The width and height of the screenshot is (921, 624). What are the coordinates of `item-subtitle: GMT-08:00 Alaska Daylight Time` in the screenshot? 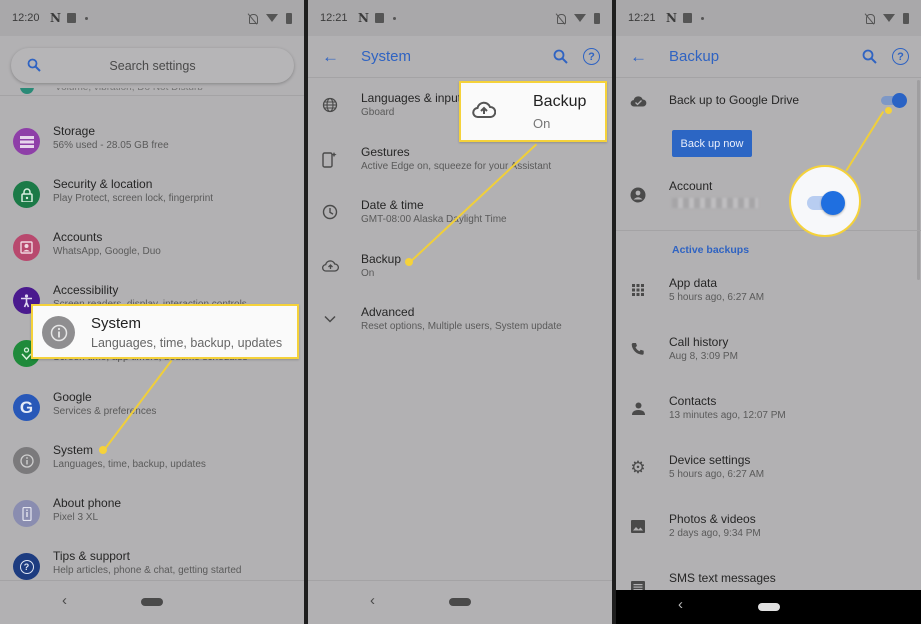 It's located at (434, 219).